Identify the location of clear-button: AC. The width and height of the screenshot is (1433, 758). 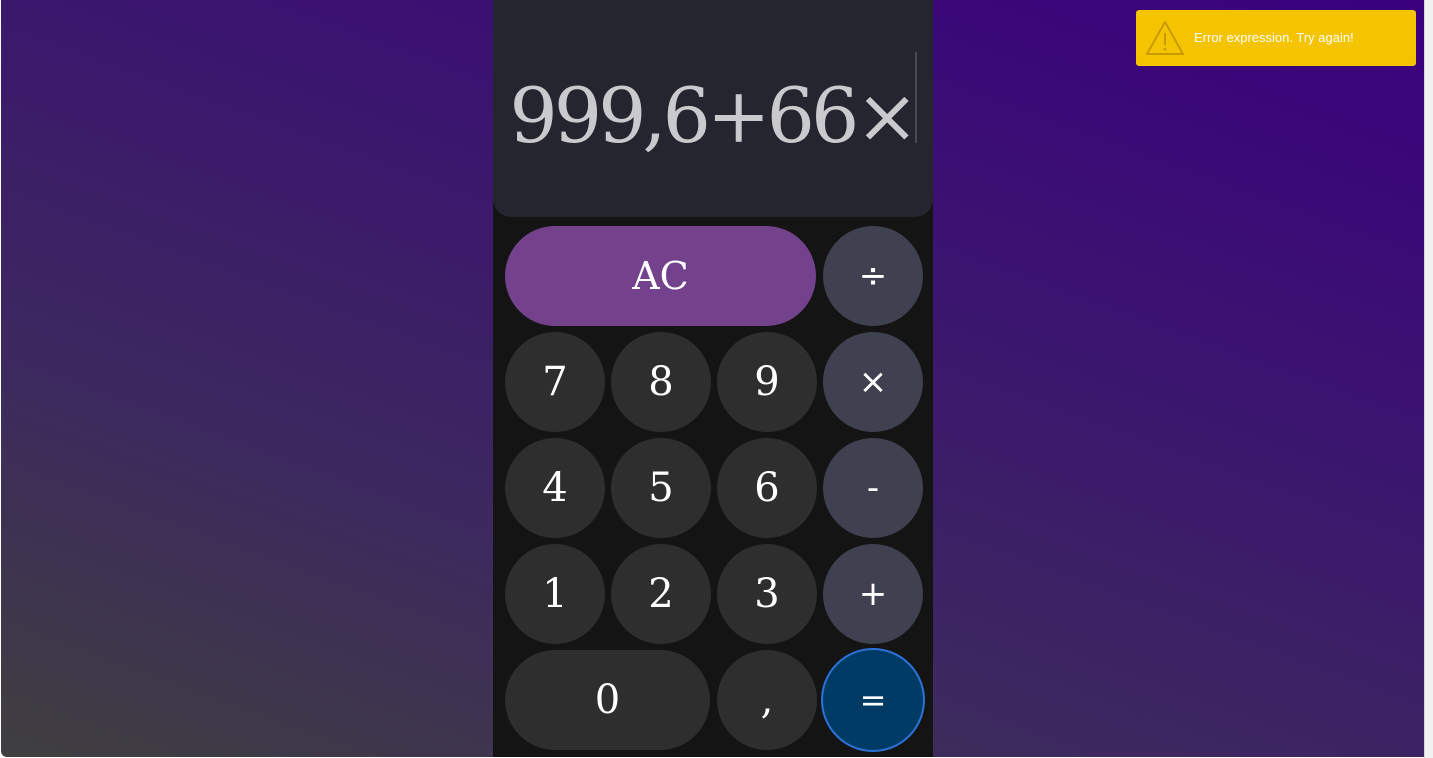
(660, 276).